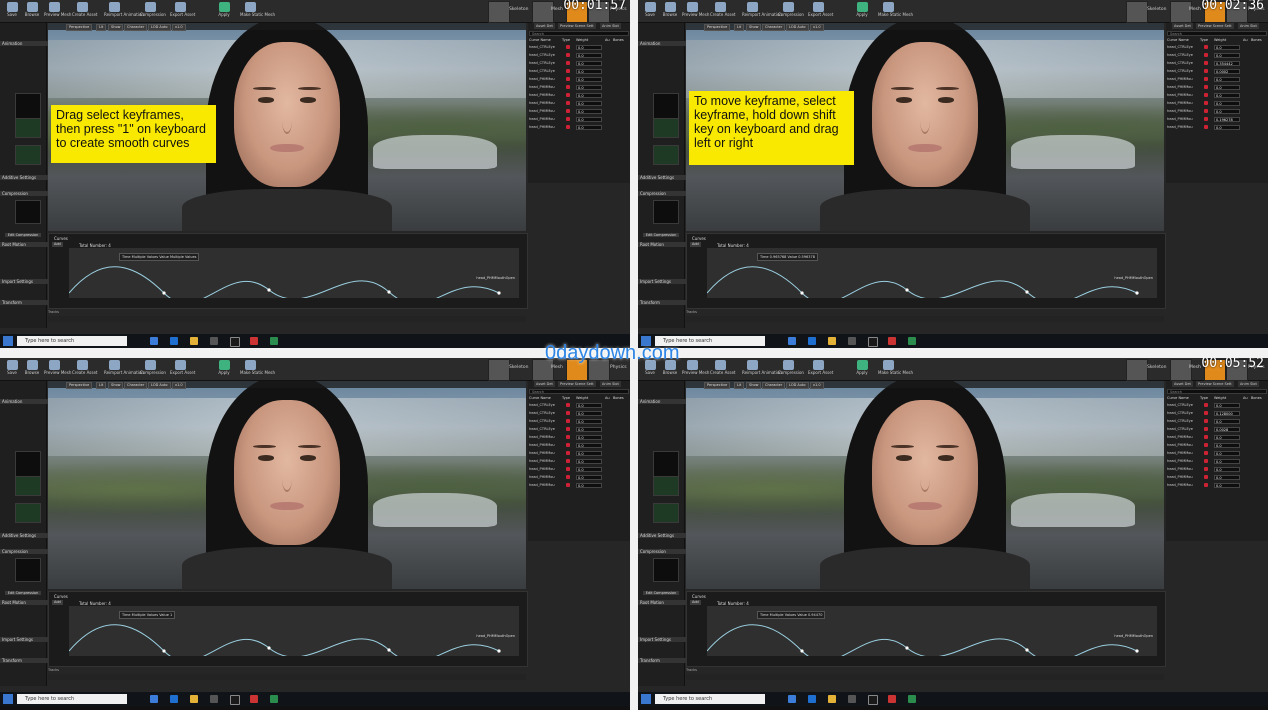 The height and width of the screenshot is (710, 1268). What do you see at coordinates (179, 27) in the screenshot?
I see `playback-speed-button: x1.0` at bounding box center [179, 27].